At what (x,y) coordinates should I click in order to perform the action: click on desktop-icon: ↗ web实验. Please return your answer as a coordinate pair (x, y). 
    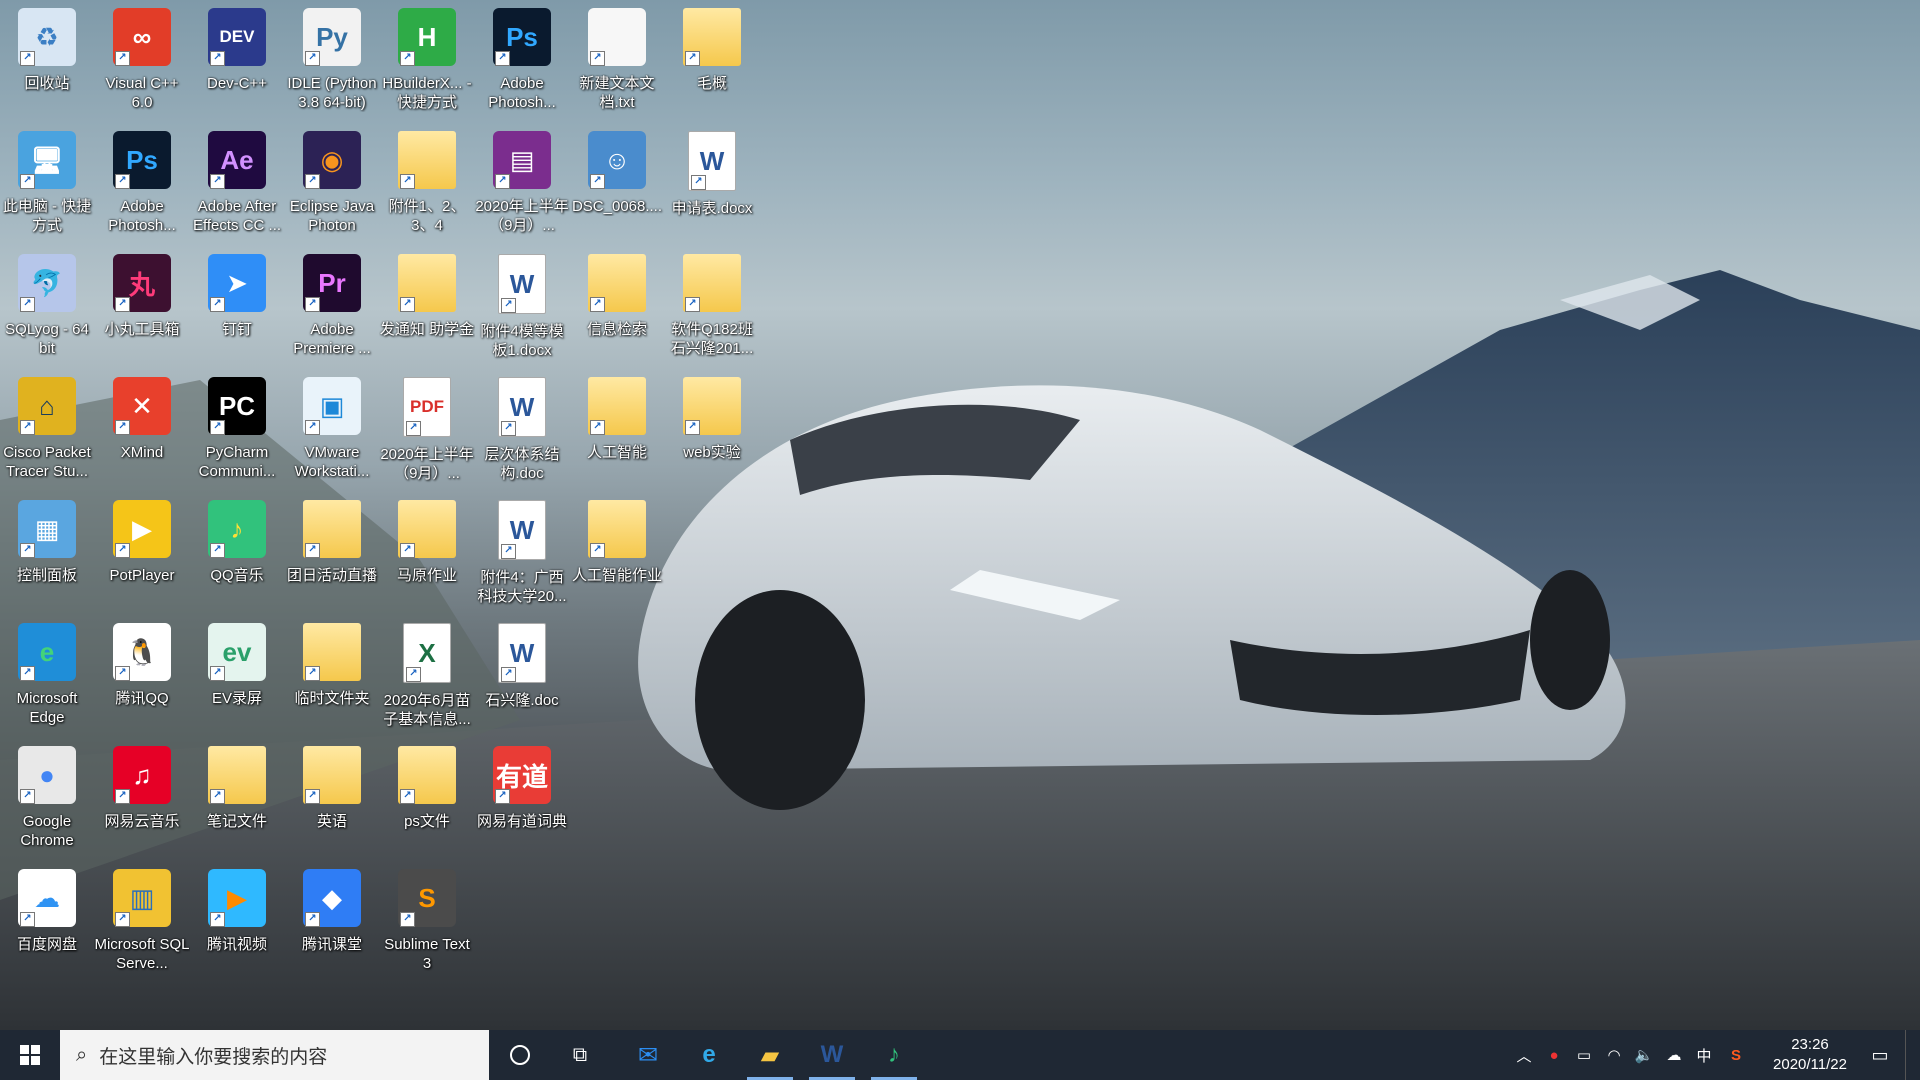
    Looking at the image, I should click on (712, 428).